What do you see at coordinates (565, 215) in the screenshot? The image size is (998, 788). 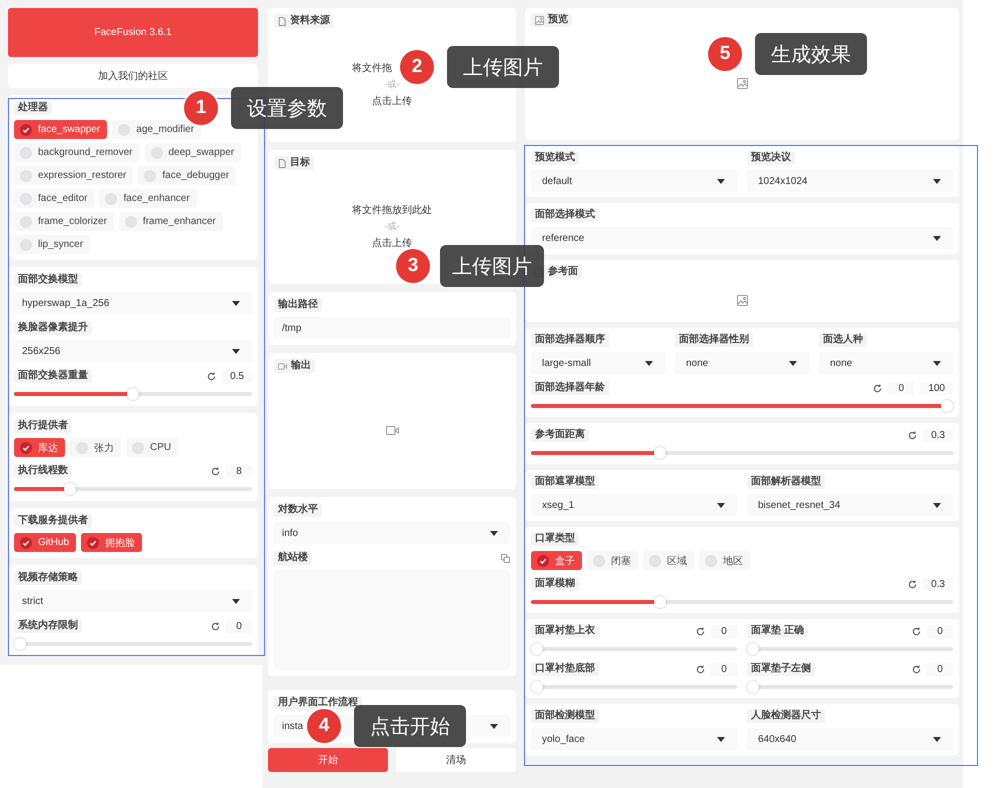 I see `field-label: 面部选择模式` at bounding box center [565, 215].